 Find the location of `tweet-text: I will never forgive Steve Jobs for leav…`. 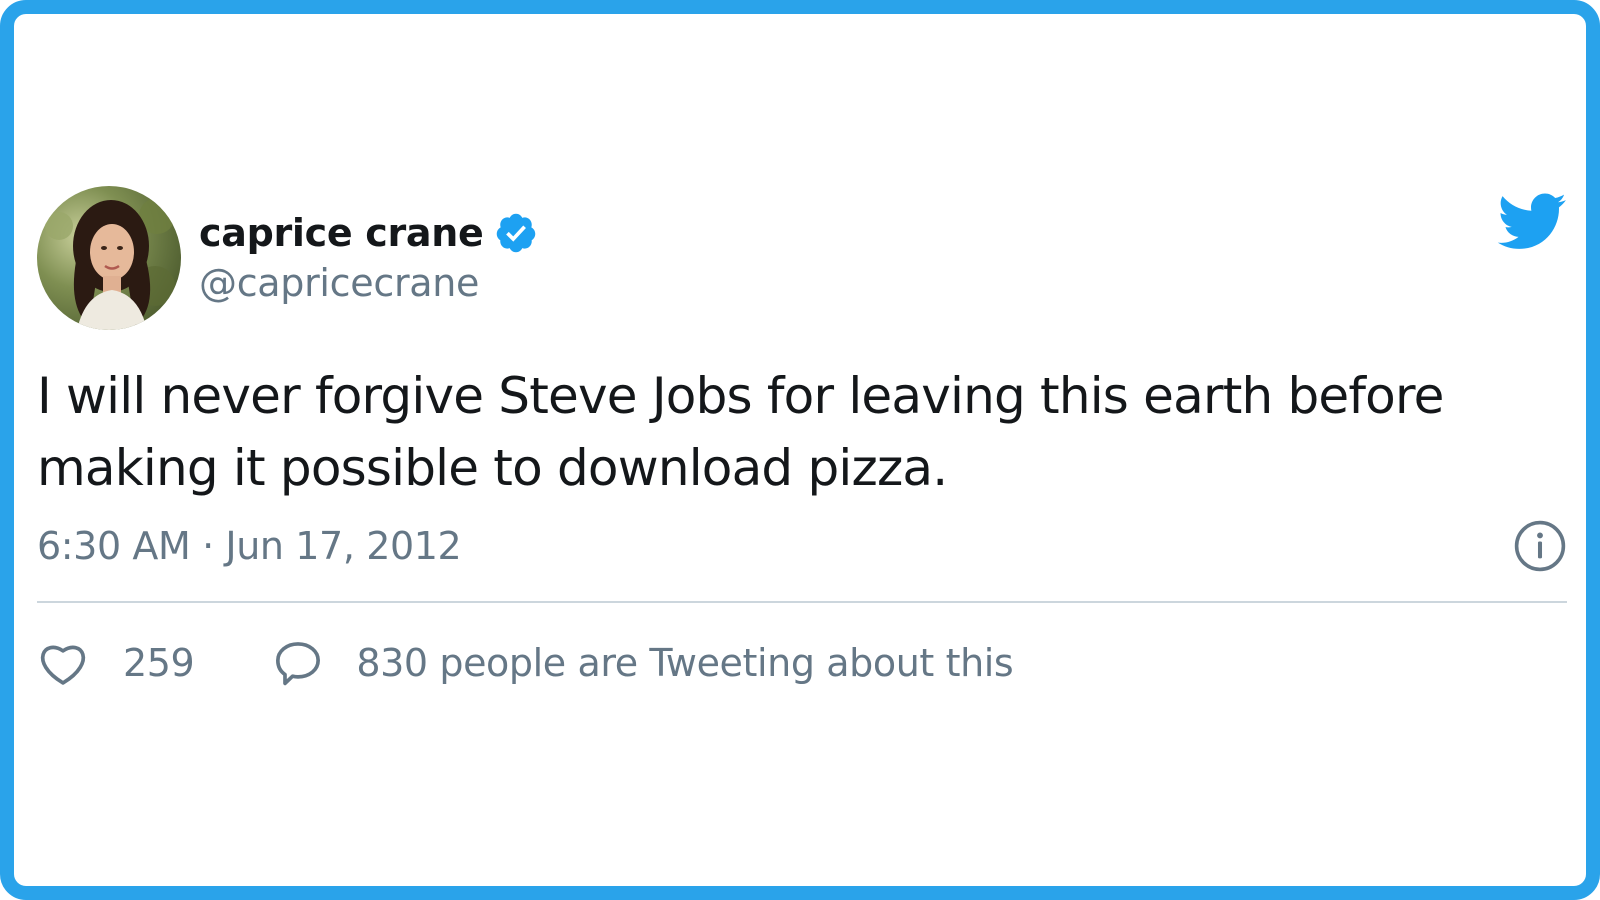

tweet-text: I will never forgive Steve Jobs for leav… is located at coordinates (740, 432).